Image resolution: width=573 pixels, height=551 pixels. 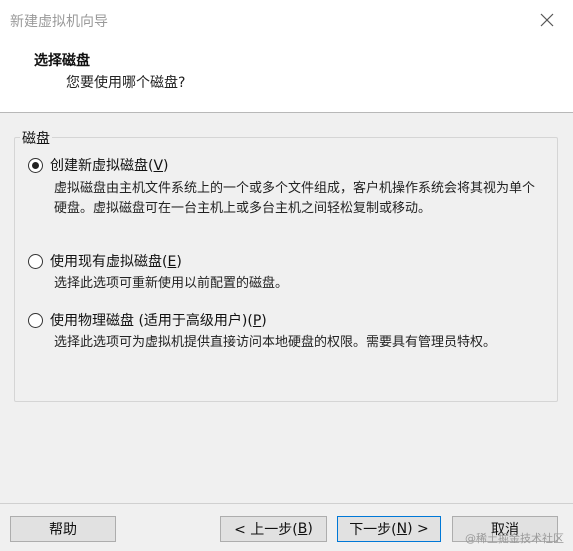 I want to click on close-button, so click(x=547, y=20).